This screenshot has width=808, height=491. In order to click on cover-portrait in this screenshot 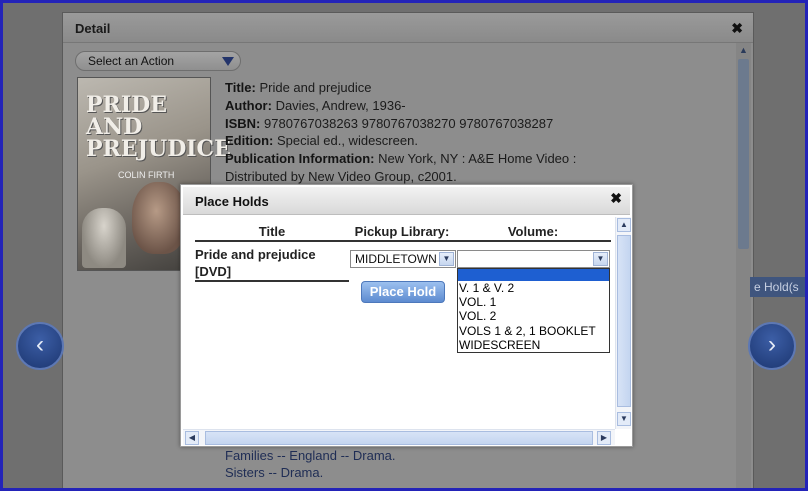, I will do `click(159, 218)`.